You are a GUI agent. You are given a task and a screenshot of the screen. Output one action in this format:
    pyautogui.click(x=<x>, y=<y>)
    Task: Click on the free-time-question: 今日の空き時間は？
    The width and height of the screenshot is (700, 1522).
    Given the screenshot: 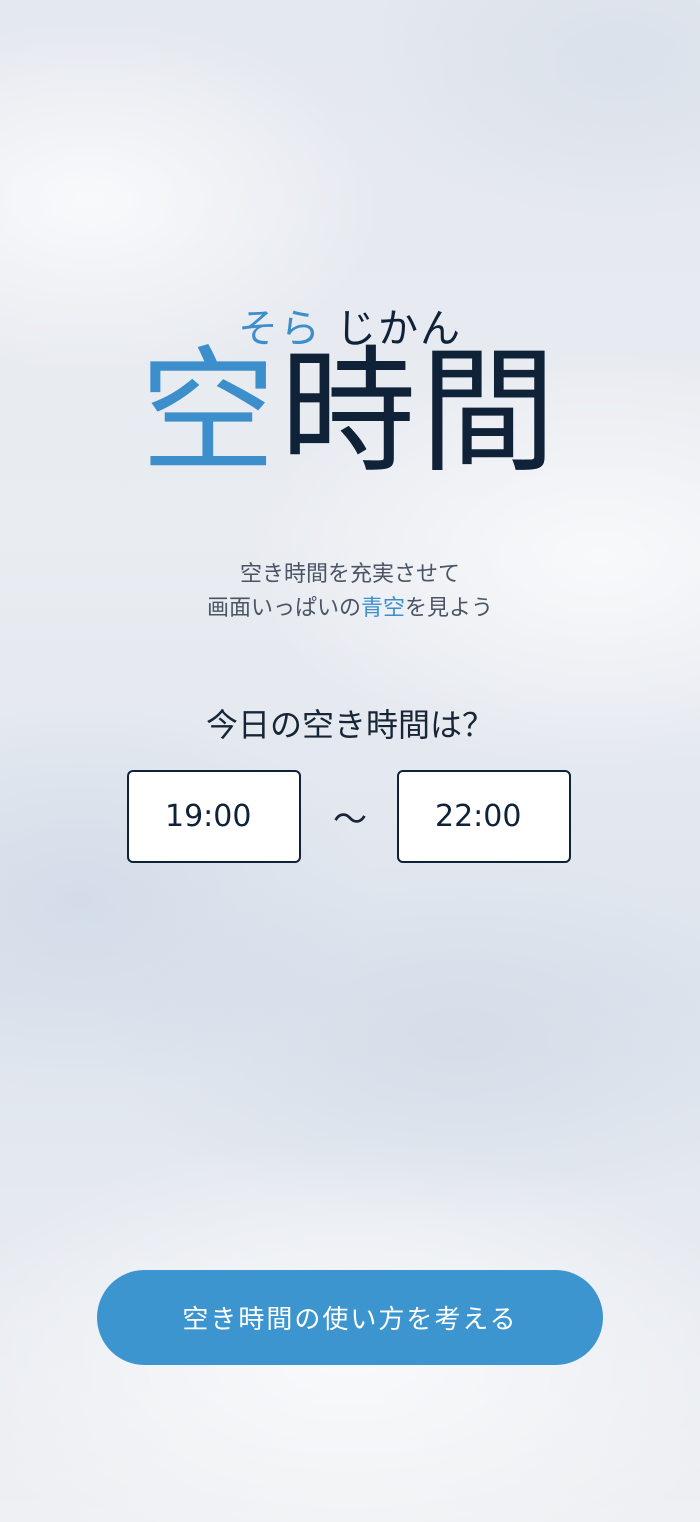 What is the action you would take?
    pyautogui.click(x=349, y=725)
    